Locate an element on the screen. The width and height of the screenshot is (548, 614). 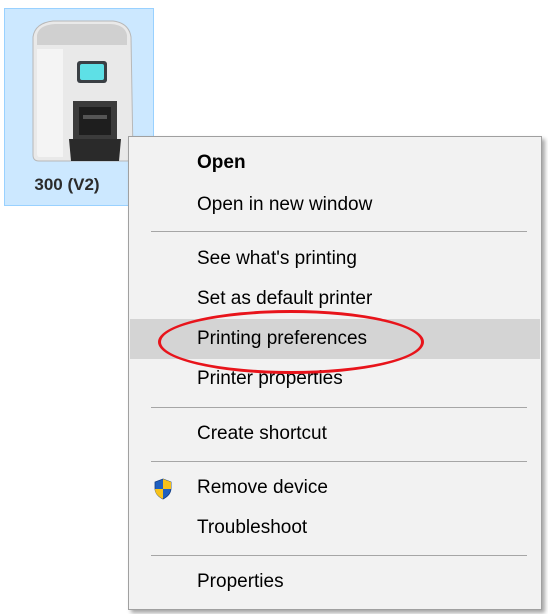
menu-item-label: See what's printing is located at coordinates (277, 258).